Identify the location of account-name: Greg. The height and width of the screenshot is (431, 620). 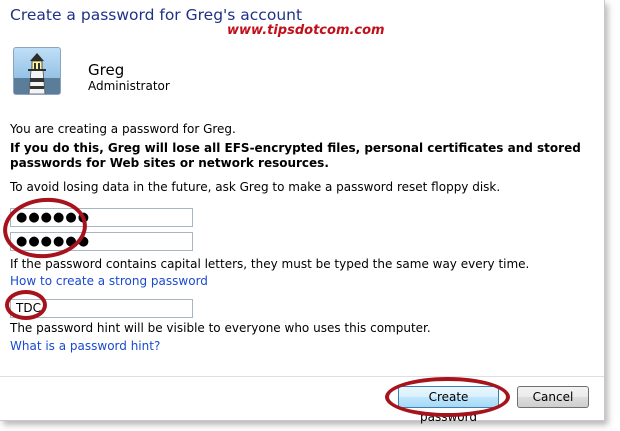
(106, 70).